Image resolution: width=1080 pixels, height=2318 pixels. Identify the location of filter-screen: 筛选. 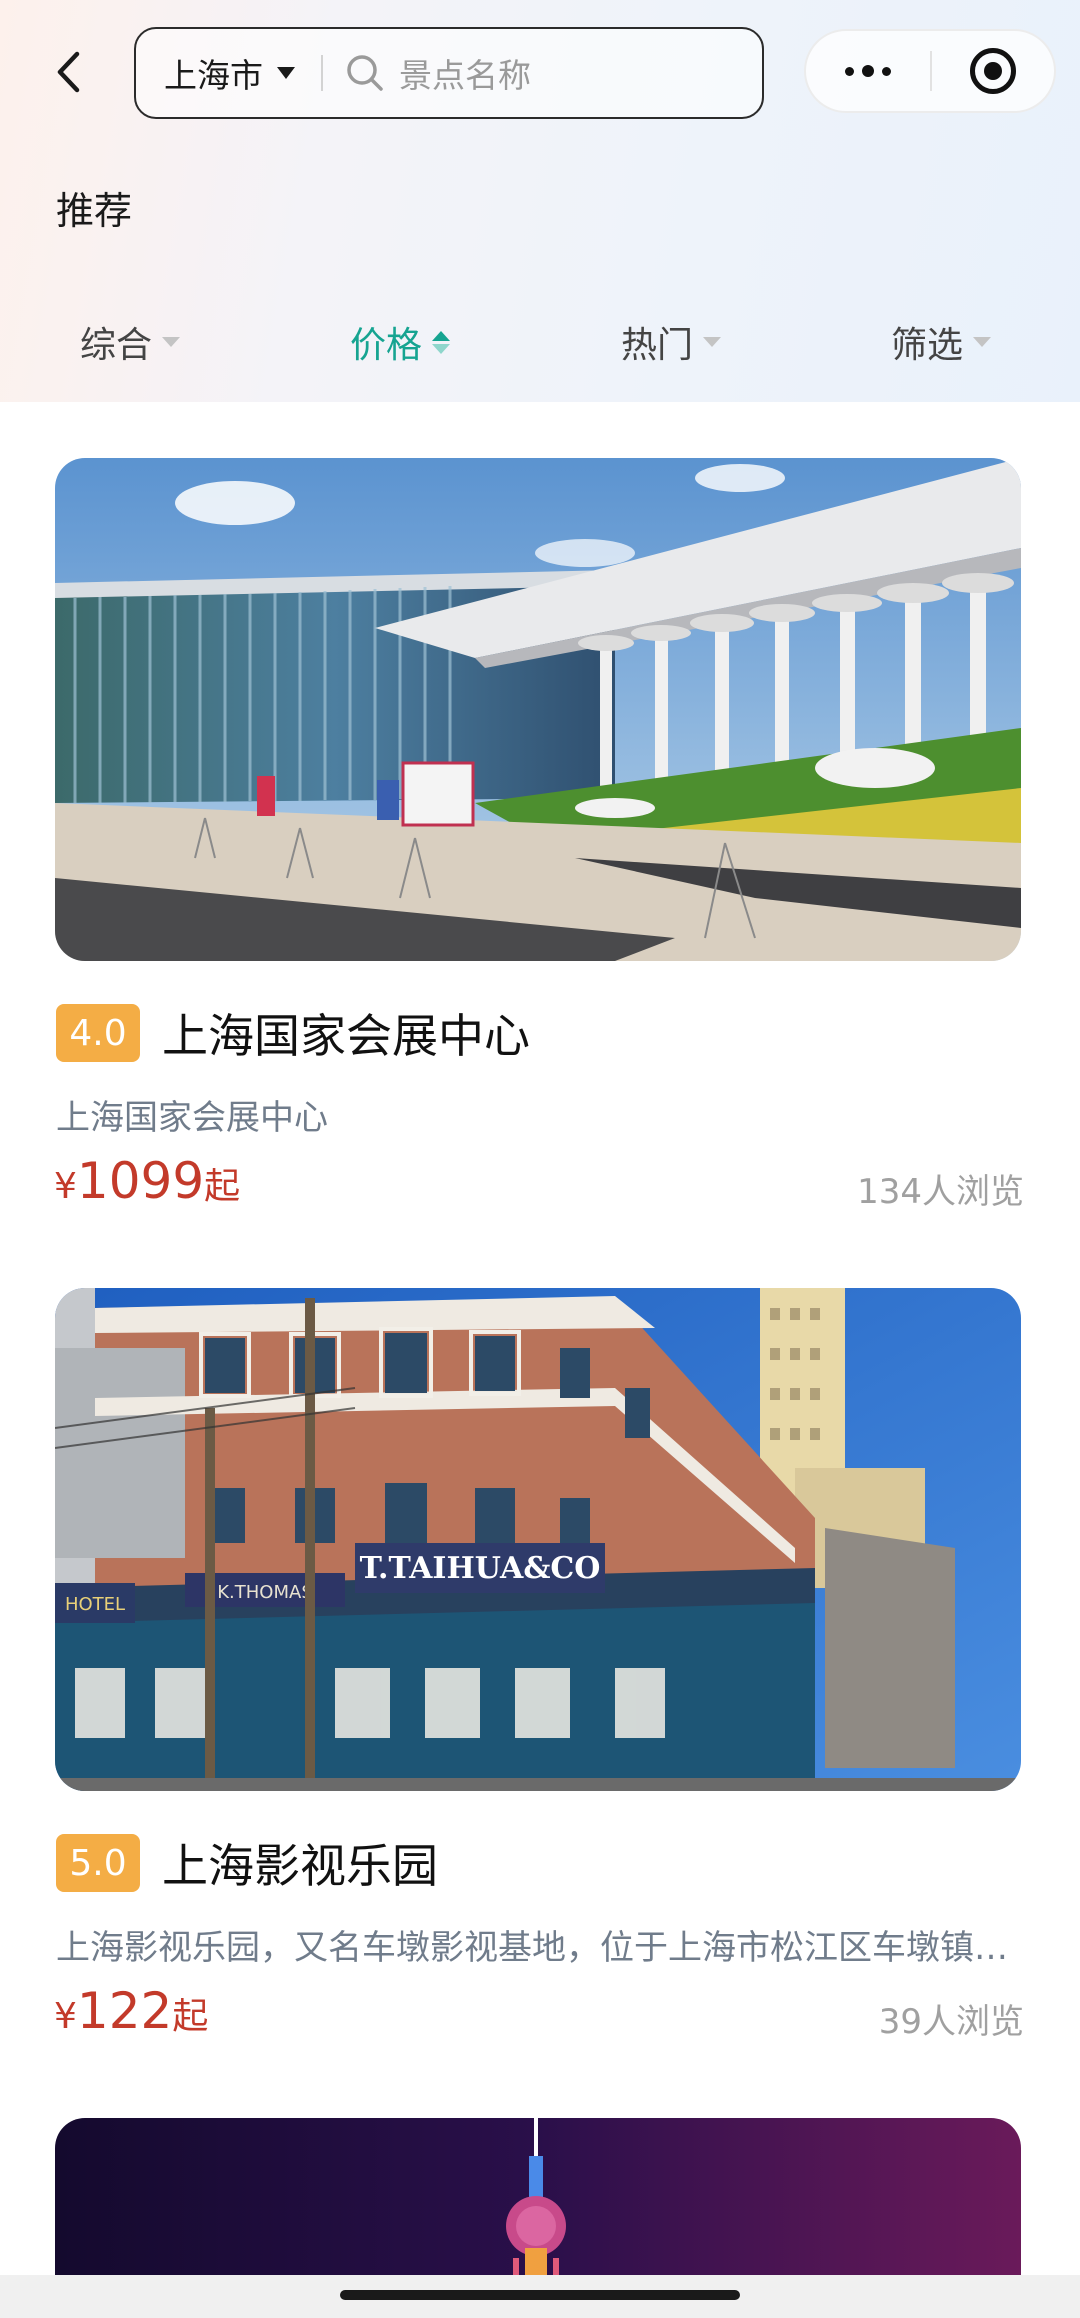
(941, 342).